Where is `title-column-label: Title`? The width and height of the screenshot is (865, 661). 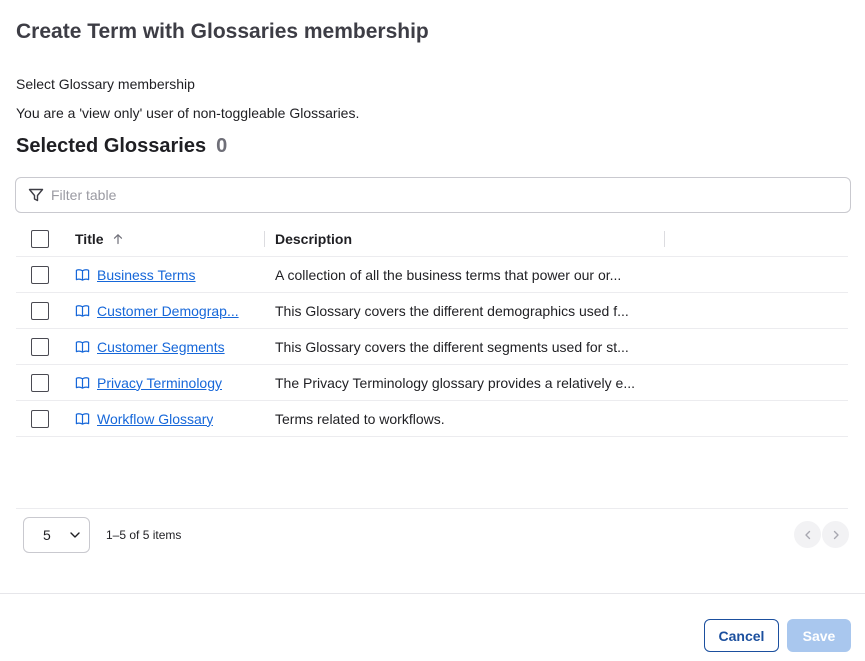 title-column-label: Title is located at coordinates (89, 238).